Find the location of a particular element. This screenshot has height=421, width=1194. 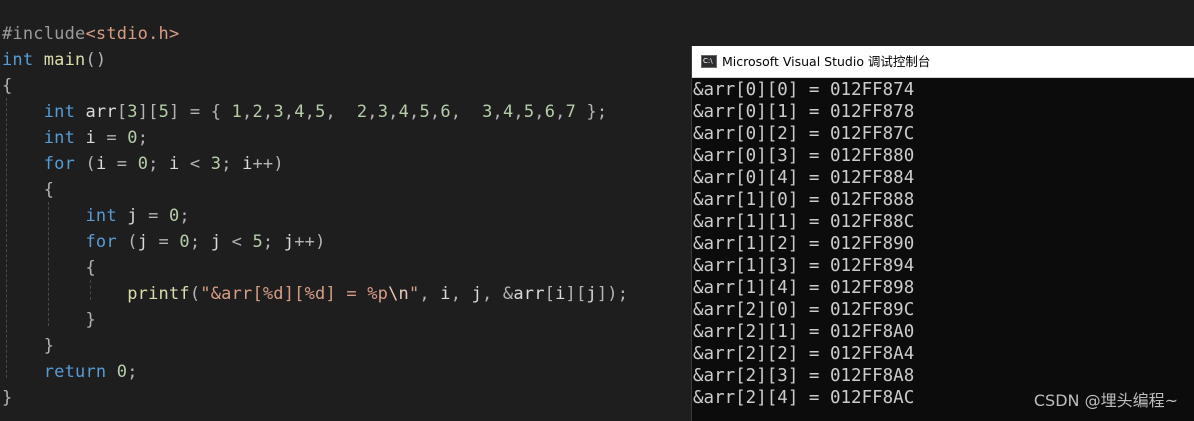

indent-guide-inner-for is located at coordinates (90, 290).